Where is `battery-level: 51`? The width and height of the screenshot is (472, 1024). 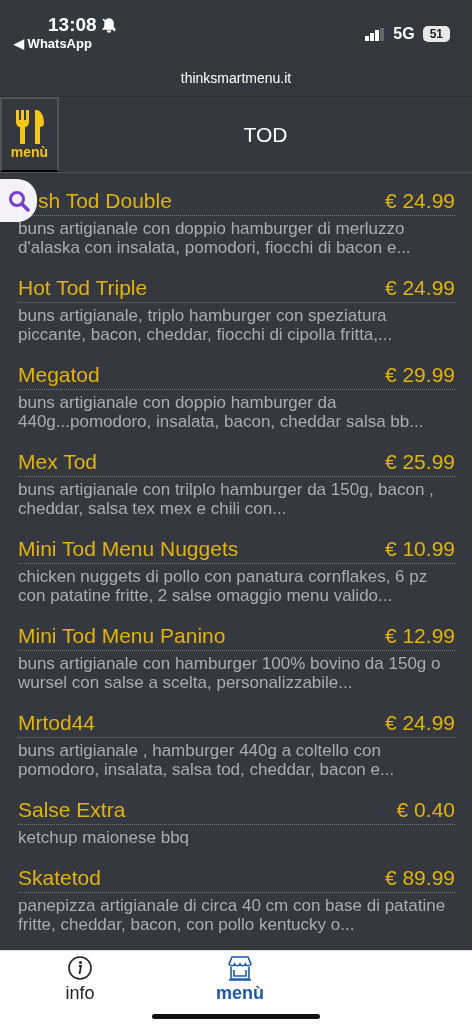
battery-level: 51 is located at coordinates (436, 34).